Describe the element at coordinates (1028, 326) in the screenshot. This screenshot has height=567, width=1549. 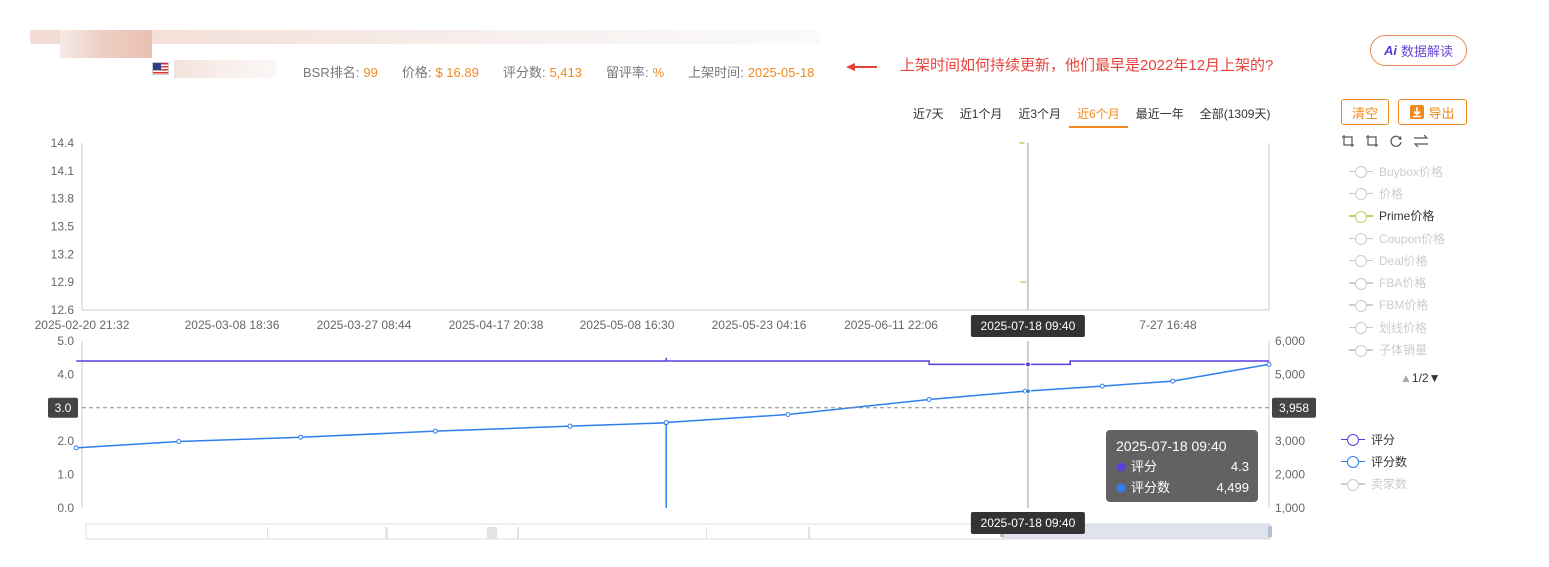
I see `top-crosshair-label: 2025-07-18 09:40` at that location.